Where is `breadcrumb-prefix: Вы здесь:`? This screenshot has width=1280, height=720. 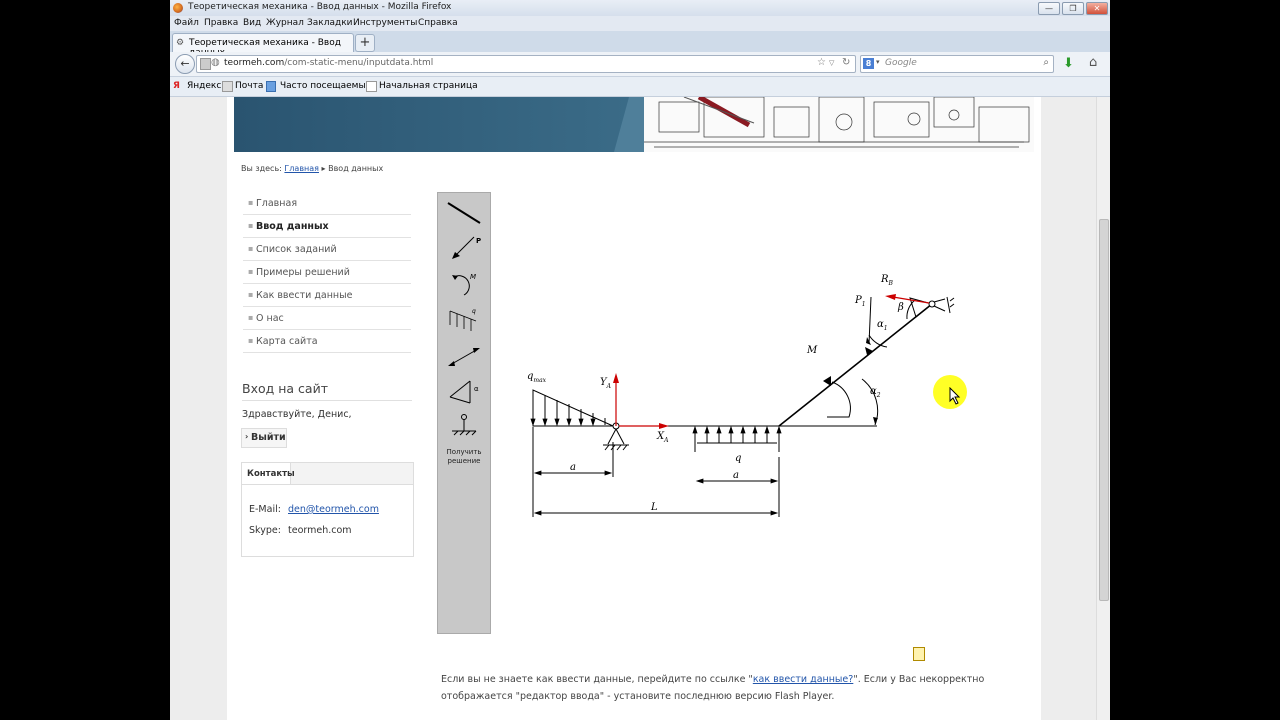
breadcrumb-prefix: Вы здесь: is located at coordinates (261, 168).